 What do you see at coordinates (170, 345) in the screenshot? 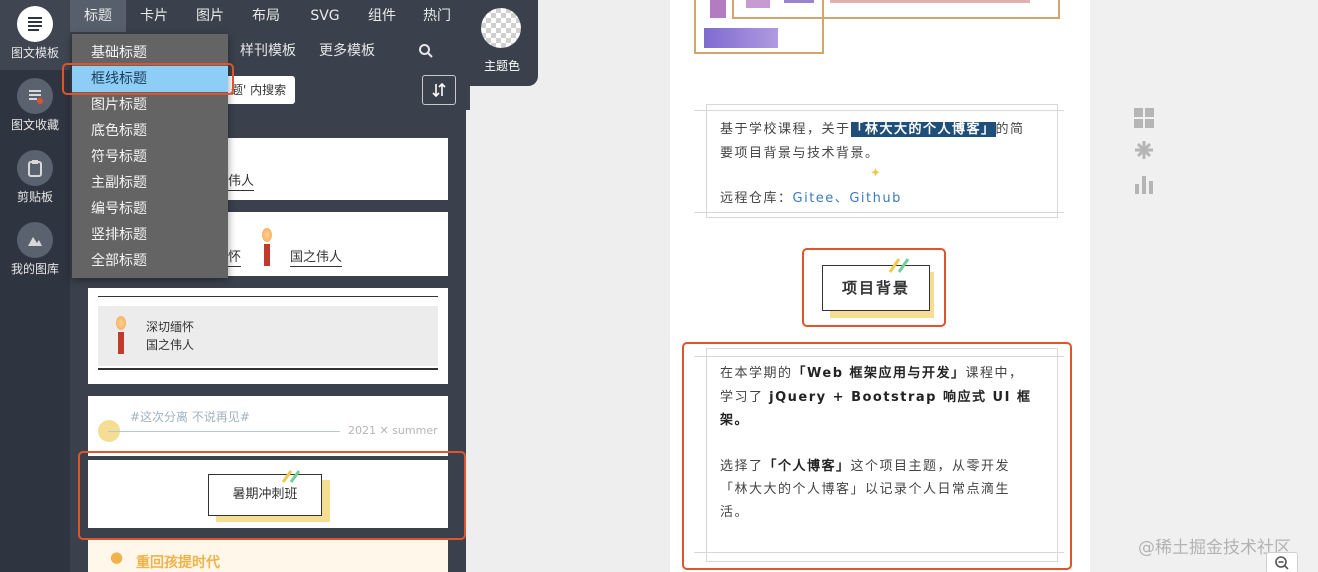
I see `card3-line2: 国之伟人` at bounding box center [170, 345].